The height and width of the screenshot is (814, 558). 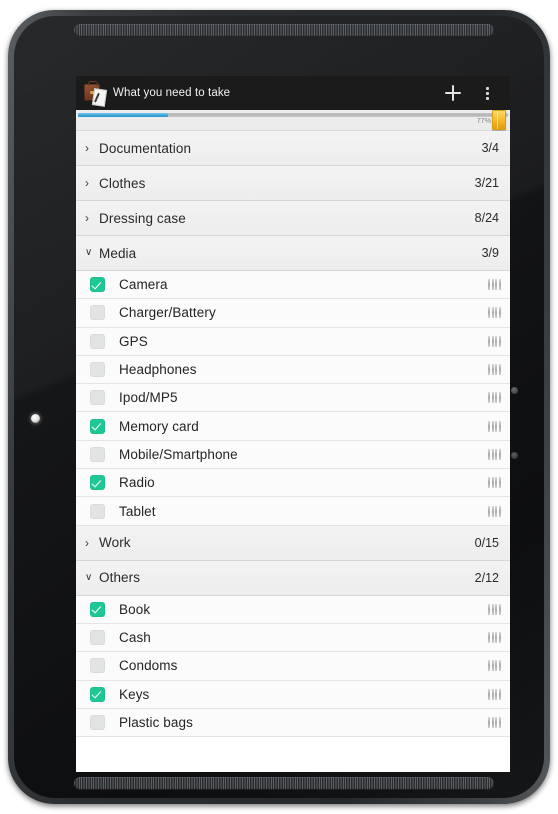 I want to click on list-item-label: Plastic bags, so click(x=156, y=722).